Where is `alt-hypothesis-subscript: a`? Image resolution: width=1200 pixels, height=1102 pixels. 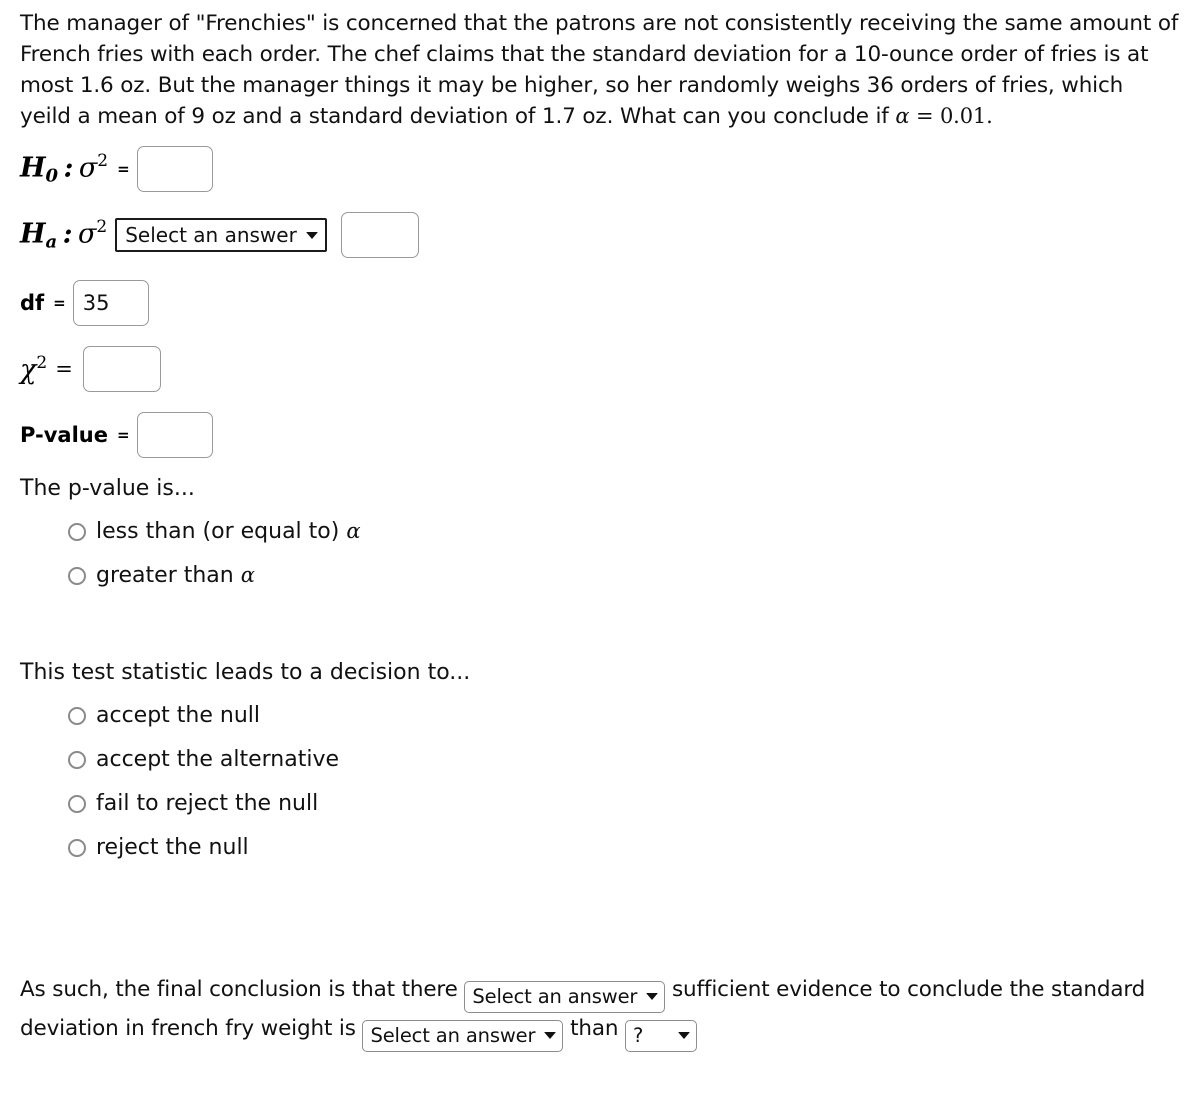
alt-hypothesis-subscript: a is located at coordinates (51, 242).